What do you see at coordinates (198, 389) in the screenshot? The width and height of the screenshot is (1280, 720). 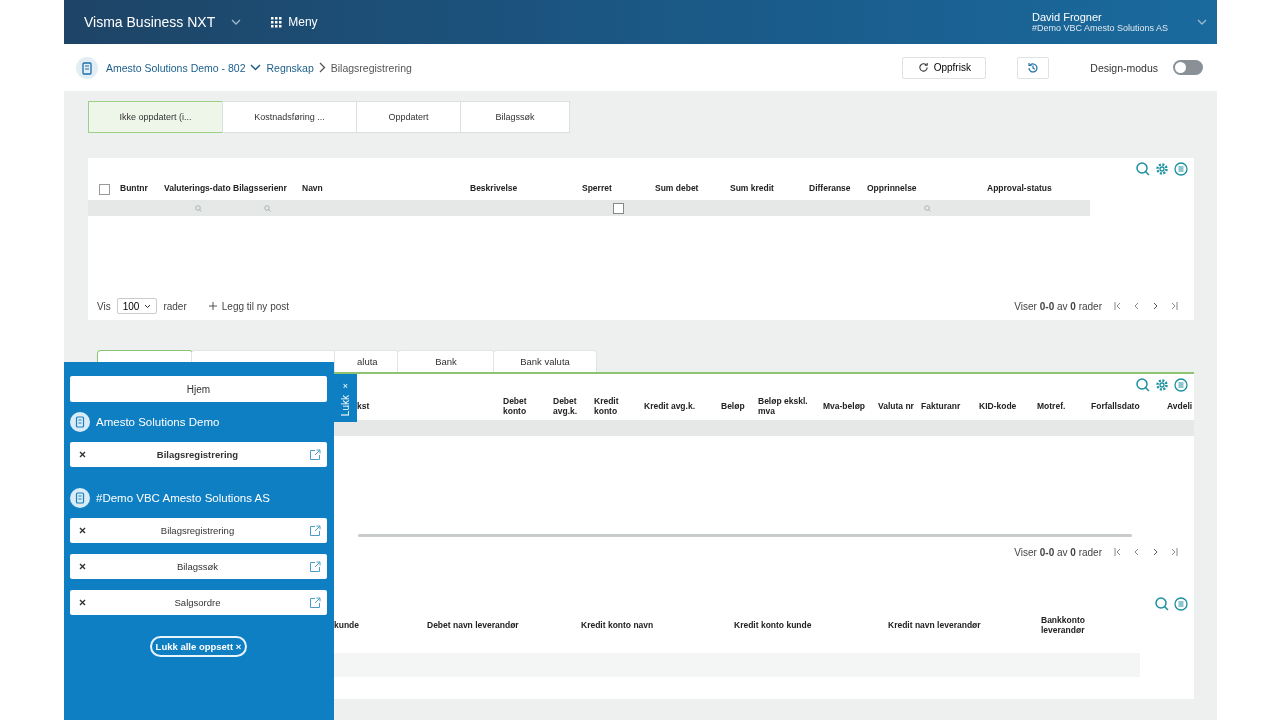 I see `home-button: Hjem` at bounding box center [198, 389].